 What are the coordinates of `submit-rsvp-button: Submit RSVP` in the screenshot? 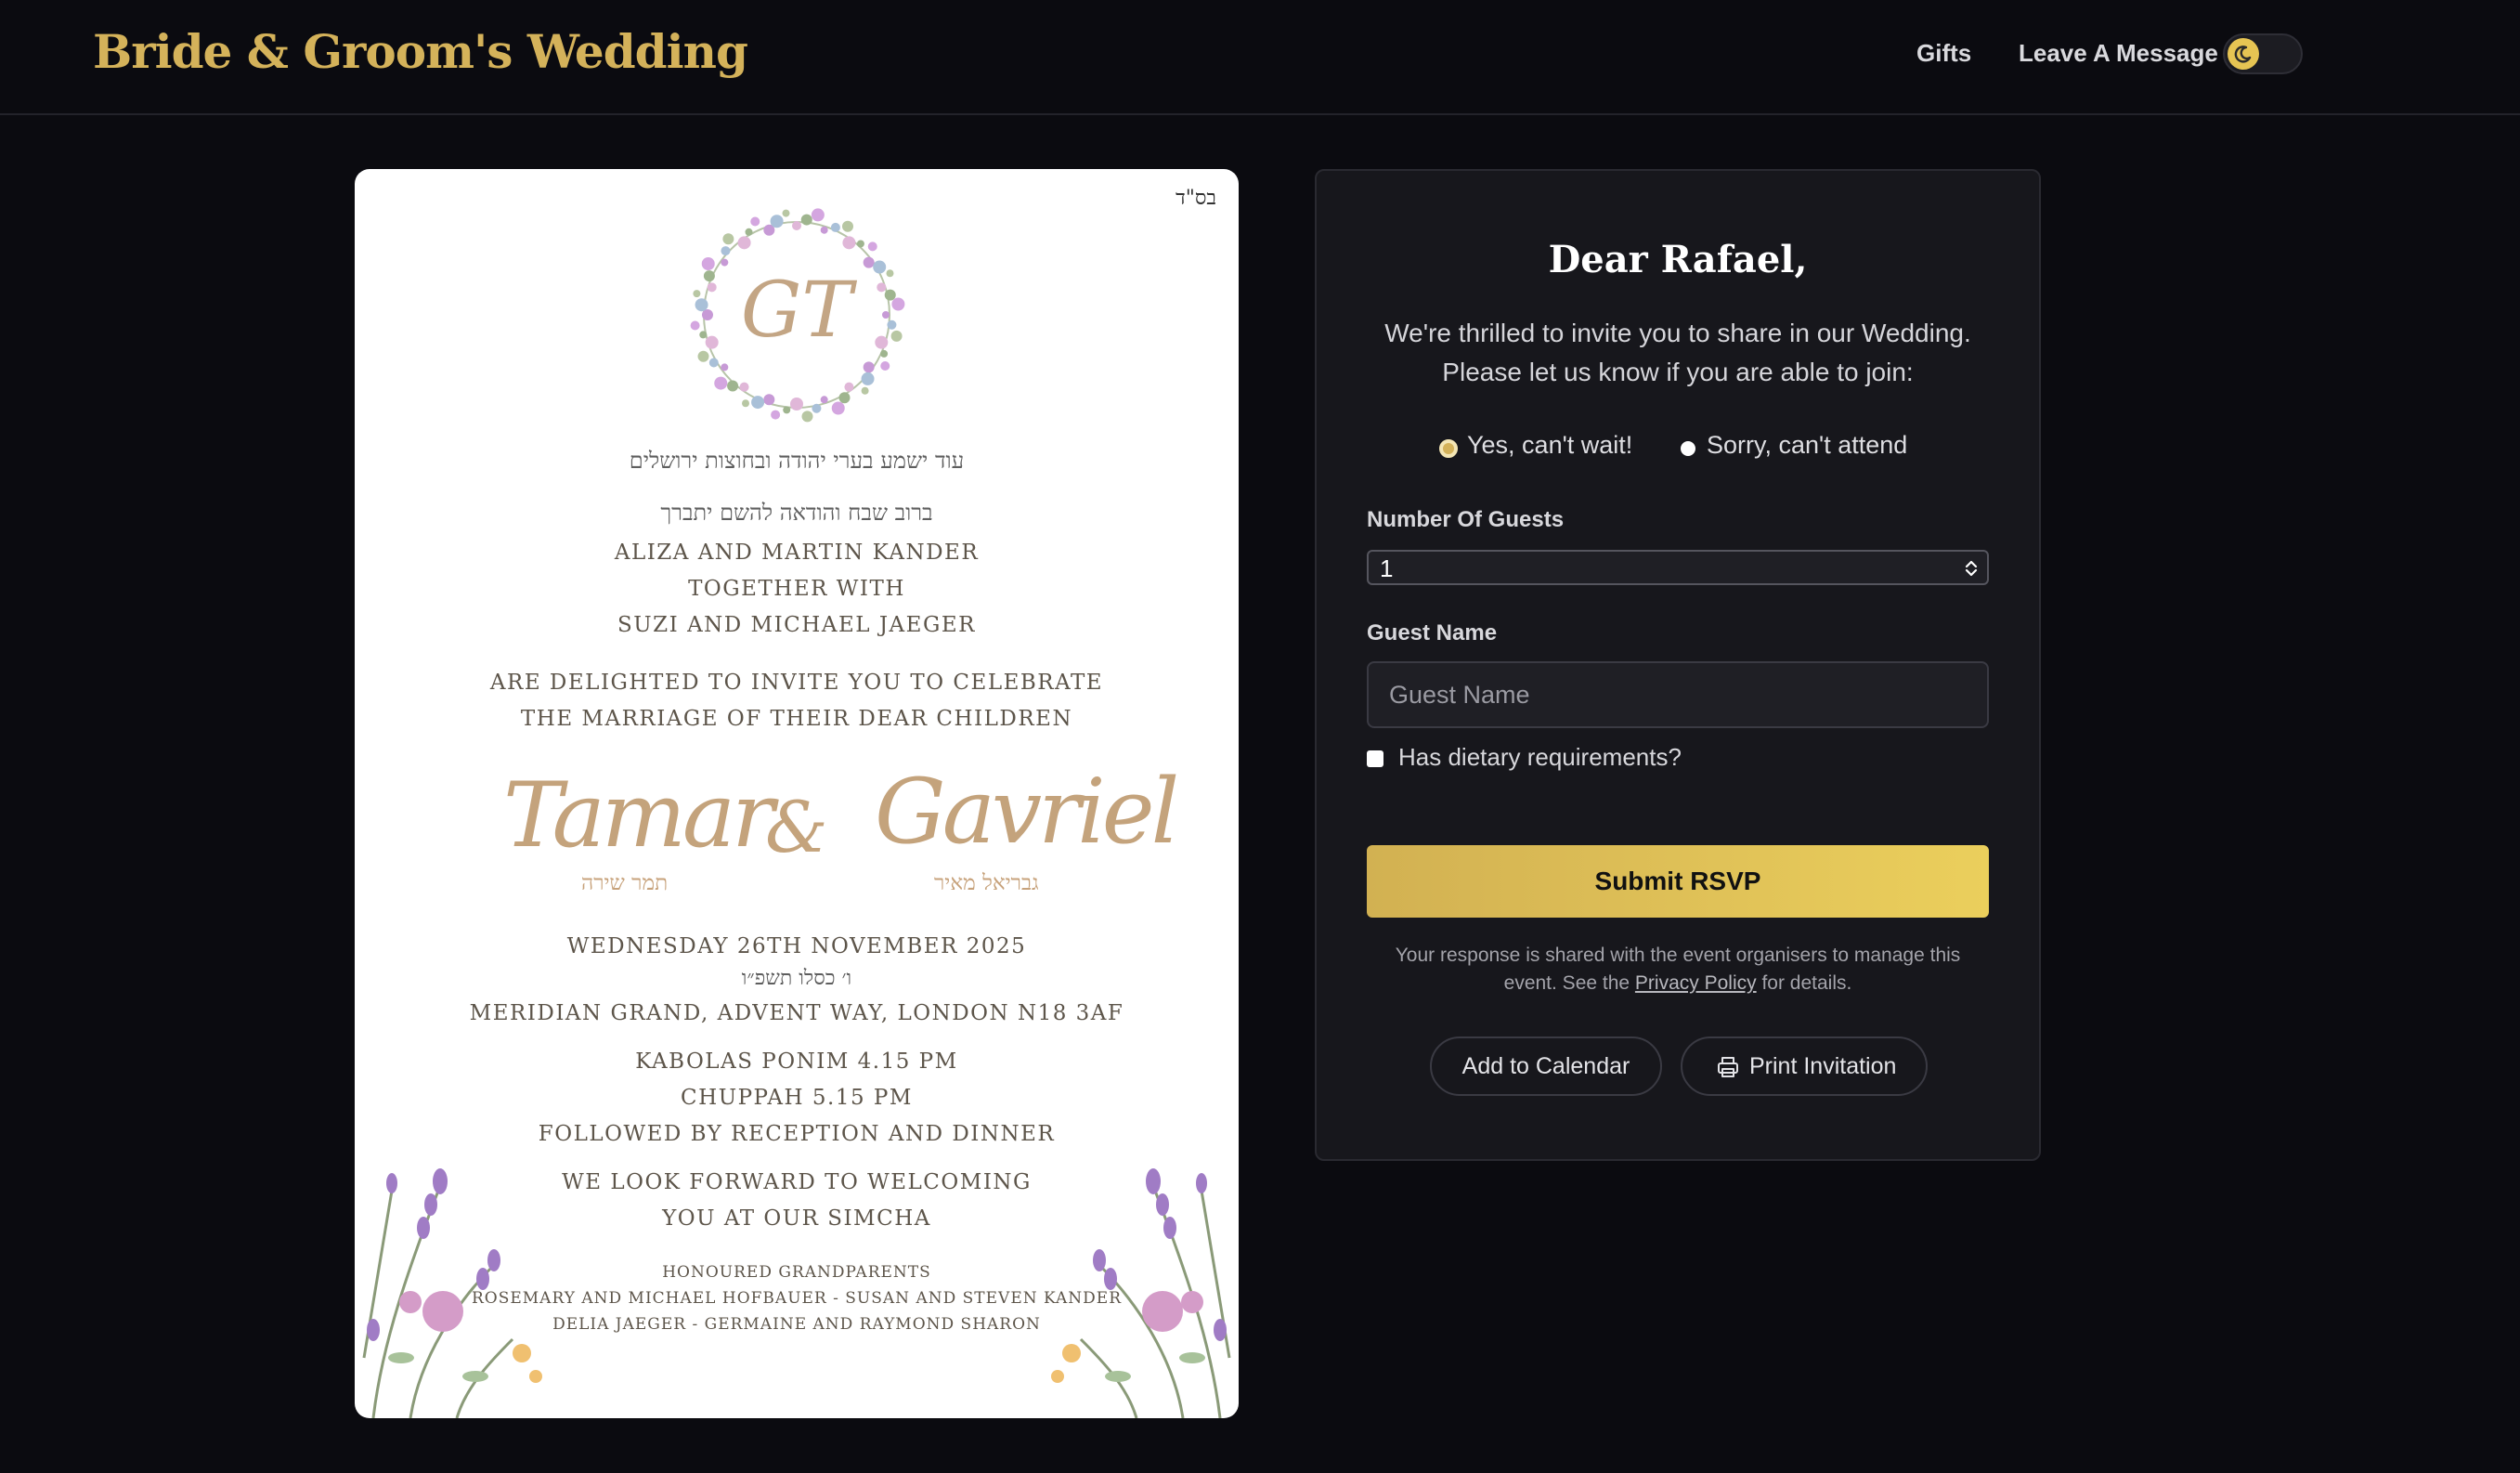 It's located at (1678, 882).